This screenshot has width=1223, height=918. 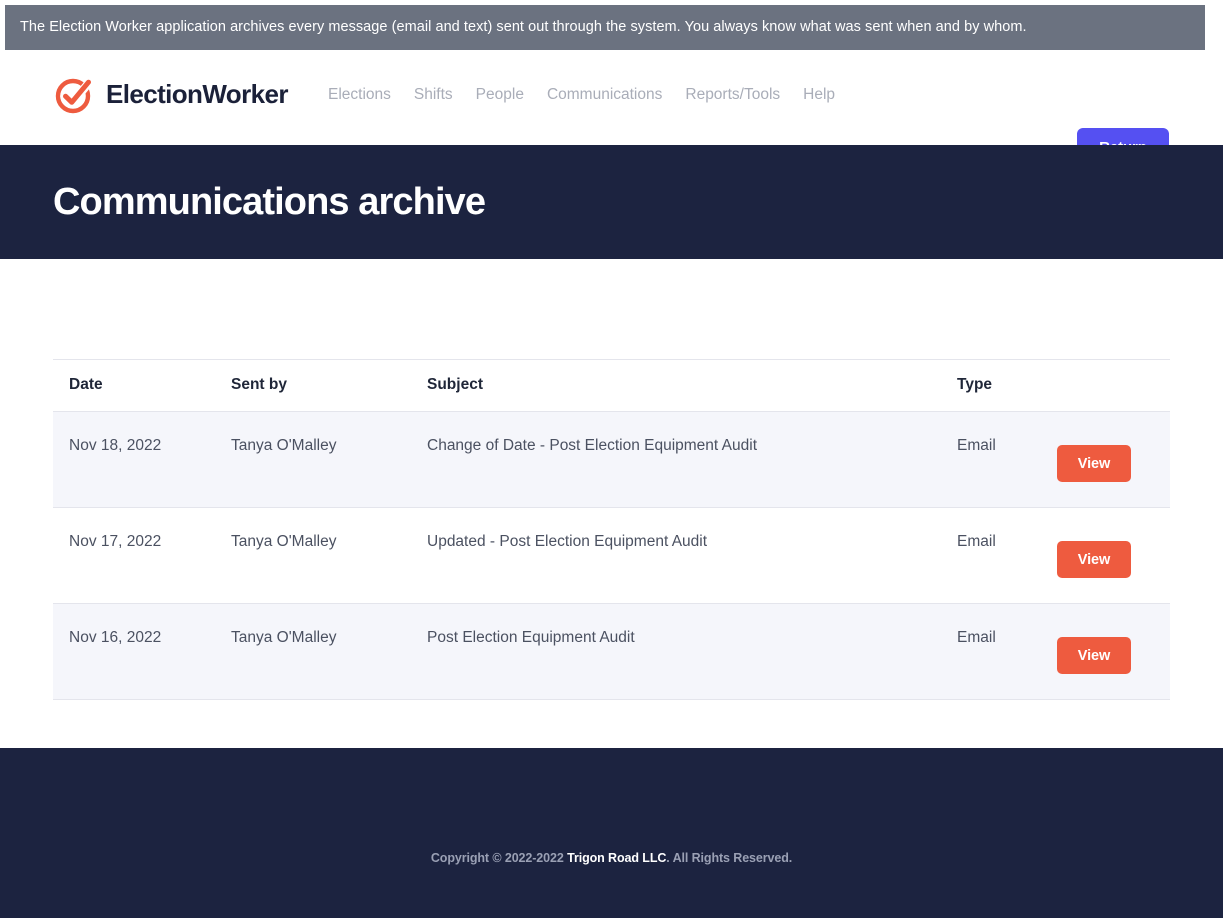 I want to click on nav-item-elections: Elections, so click(x=371, y=95).